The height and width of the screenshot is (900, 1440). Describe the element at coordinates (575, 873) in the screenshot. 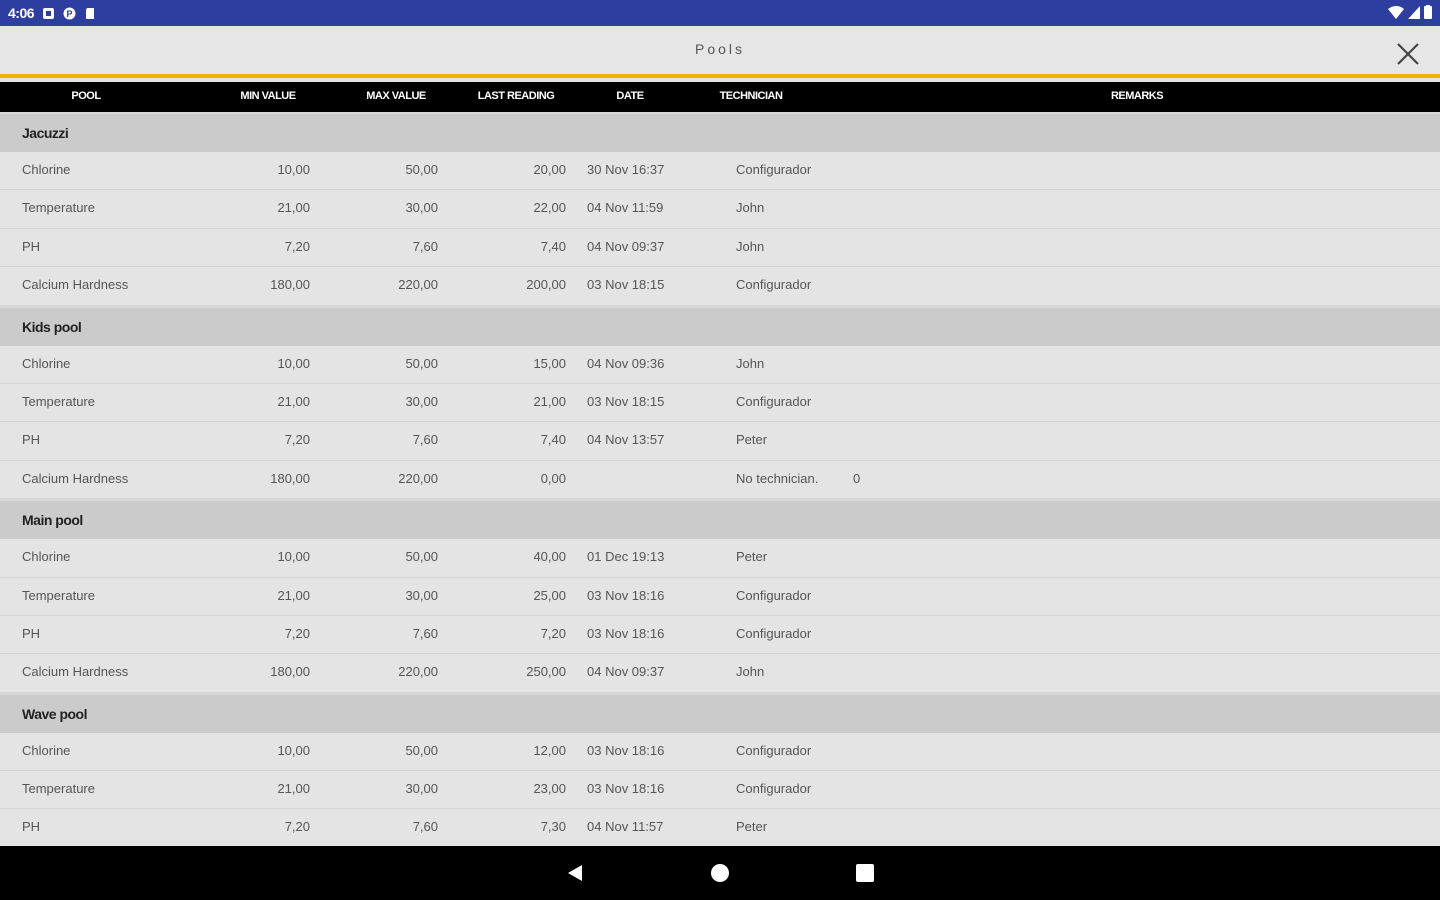

I see `back-icon` at that location.